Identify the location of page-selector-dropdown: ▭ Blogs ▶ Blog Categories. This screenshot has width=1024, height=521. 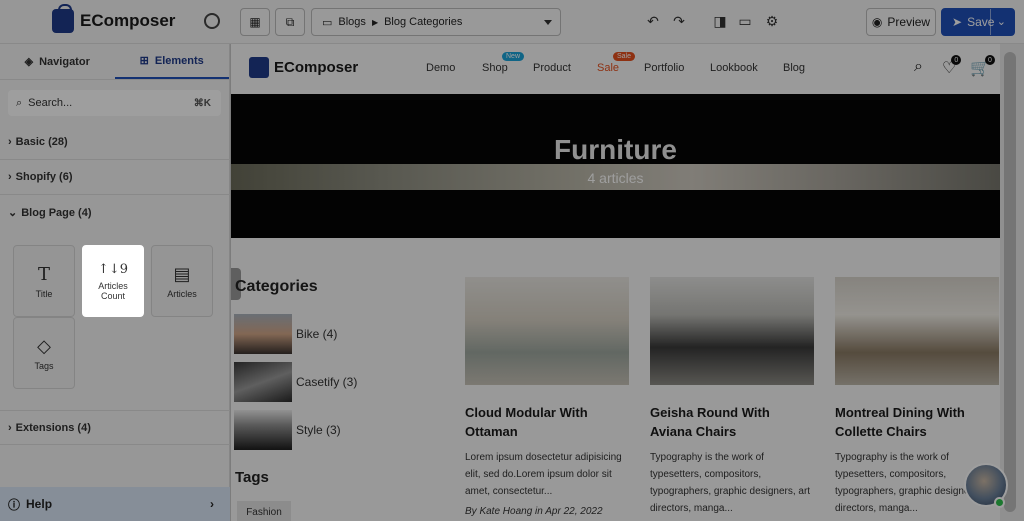
(436, 22).